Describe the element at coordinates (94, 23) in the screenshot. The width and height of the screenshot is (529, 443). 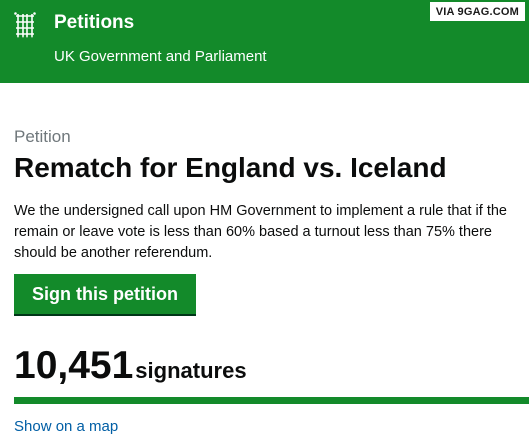
I see `site-title-link: Petitions` at that location.